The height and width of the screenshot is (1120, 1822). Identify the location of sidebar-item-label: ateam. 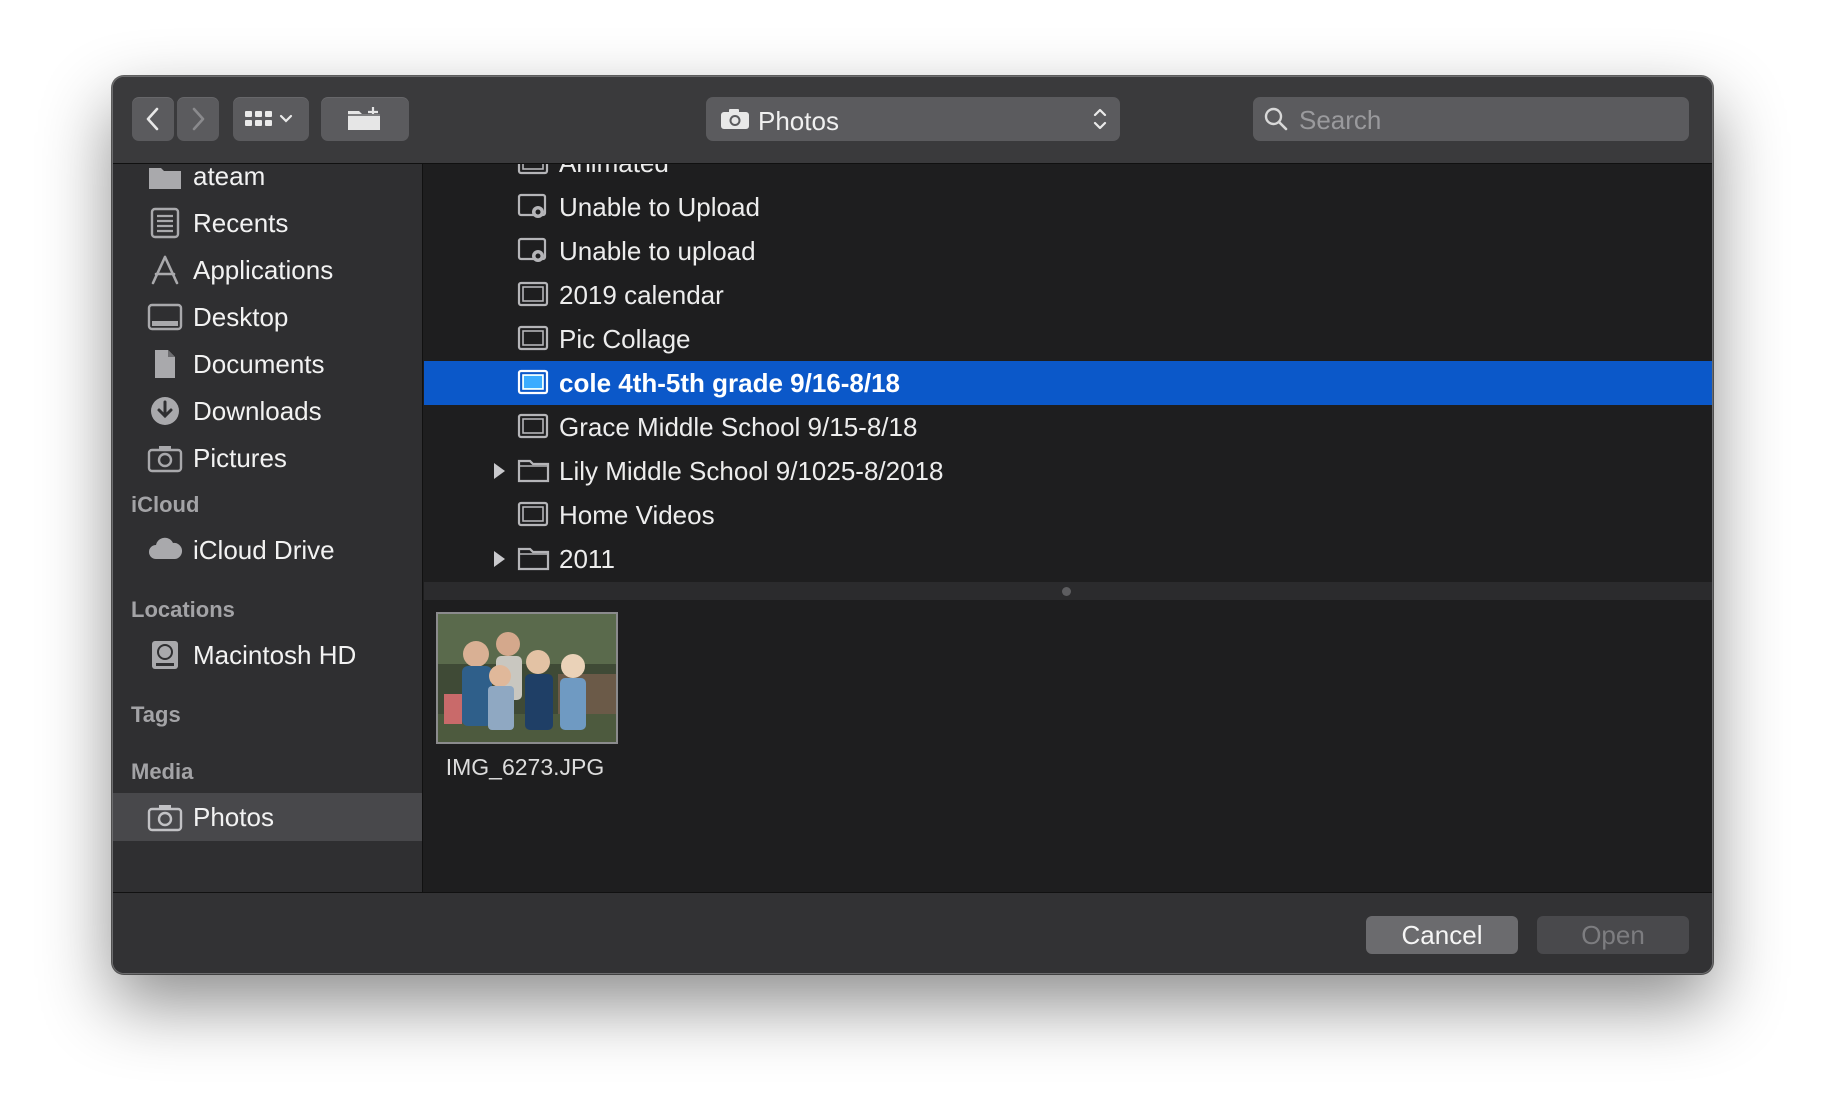
(229, 177).